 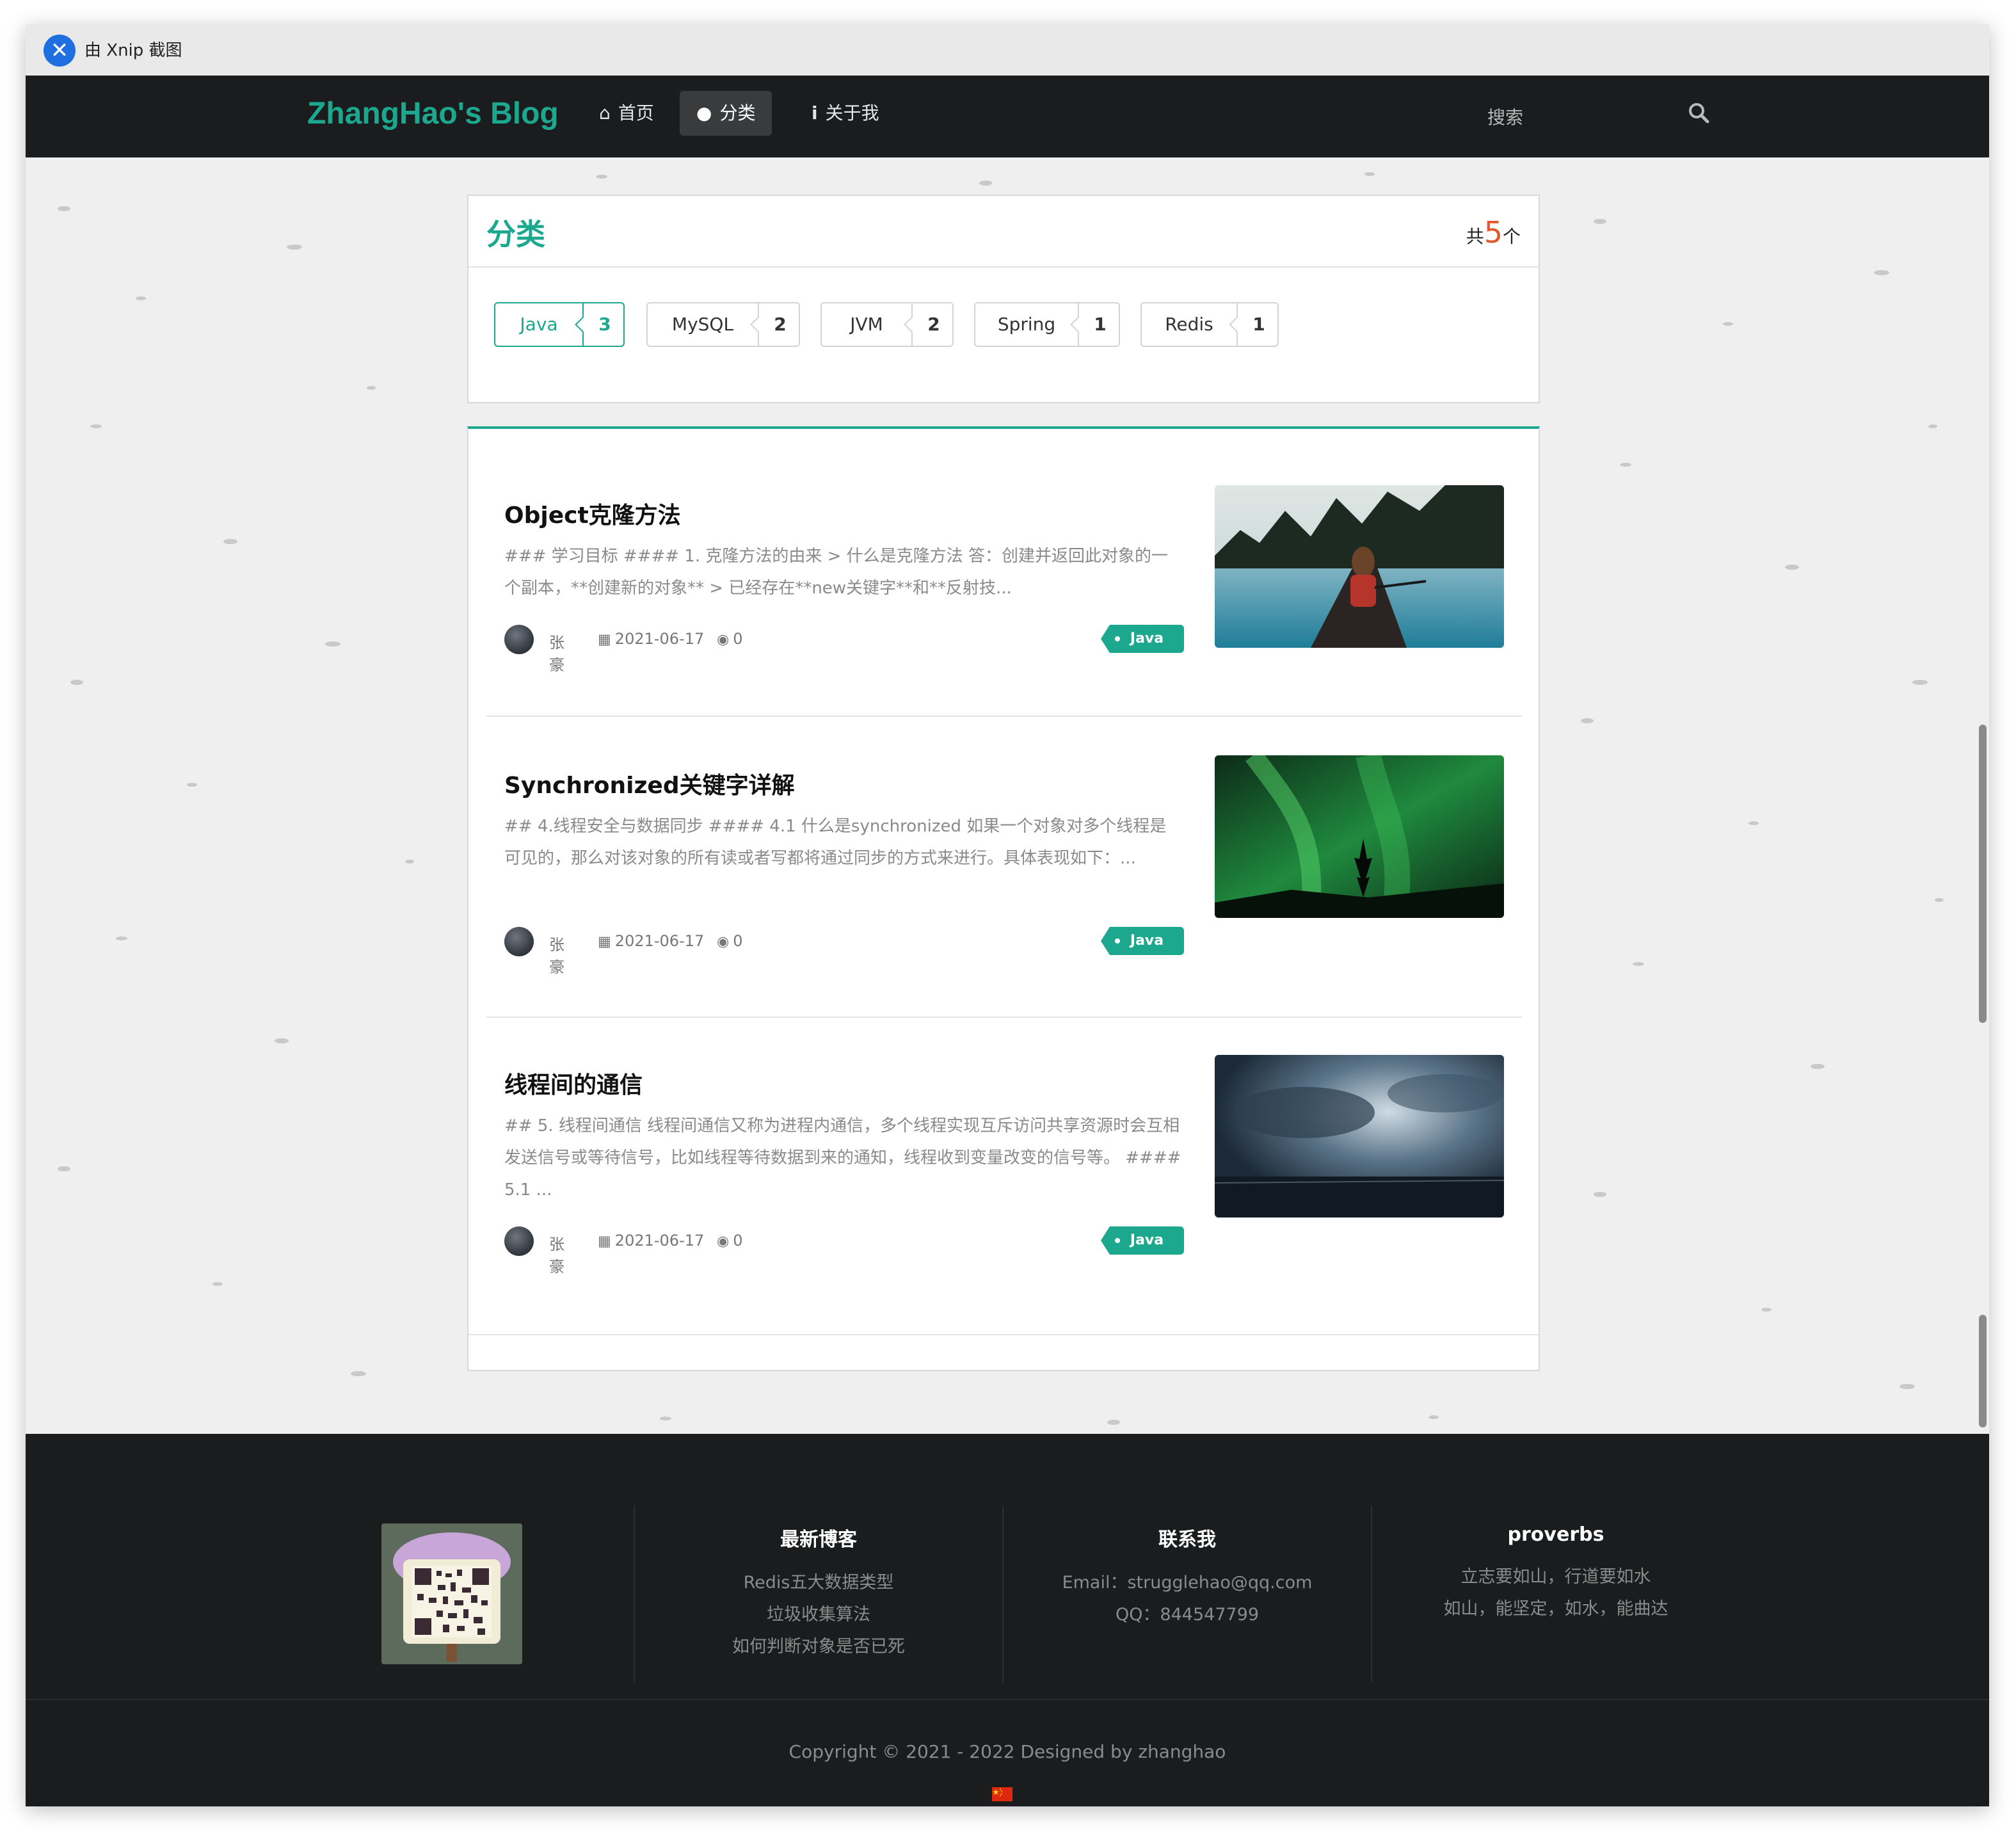 I want to click on post-title: Object克隆方法, so click(x=592, y=513).